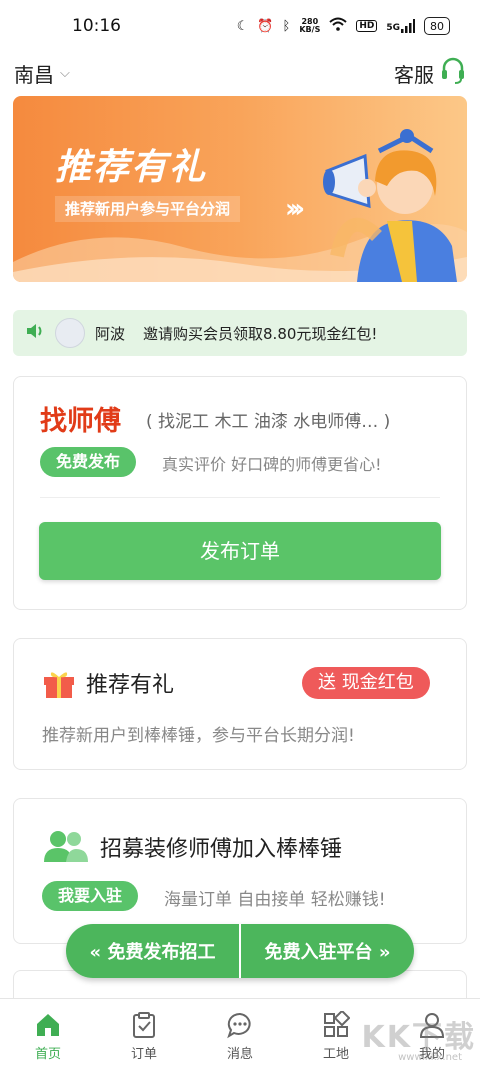 This screenshot has width=480, height=1072. What do you see at coordinates (393, 28) in the screenshot?
I see `signal-label: 5G` at bounding box center [393, 28].